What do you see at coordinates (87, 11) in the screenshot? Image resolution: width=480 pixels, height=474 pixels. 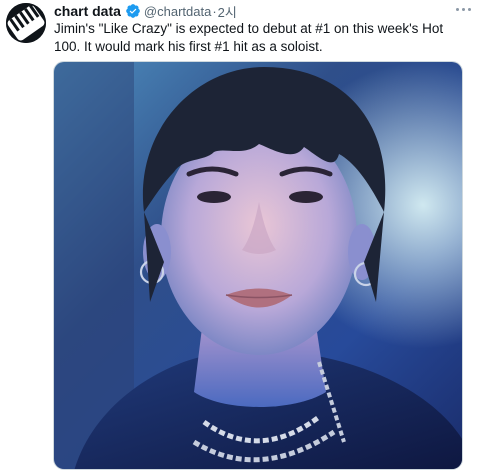 I see `display-name: chart data` at bounding box center [87, 11].